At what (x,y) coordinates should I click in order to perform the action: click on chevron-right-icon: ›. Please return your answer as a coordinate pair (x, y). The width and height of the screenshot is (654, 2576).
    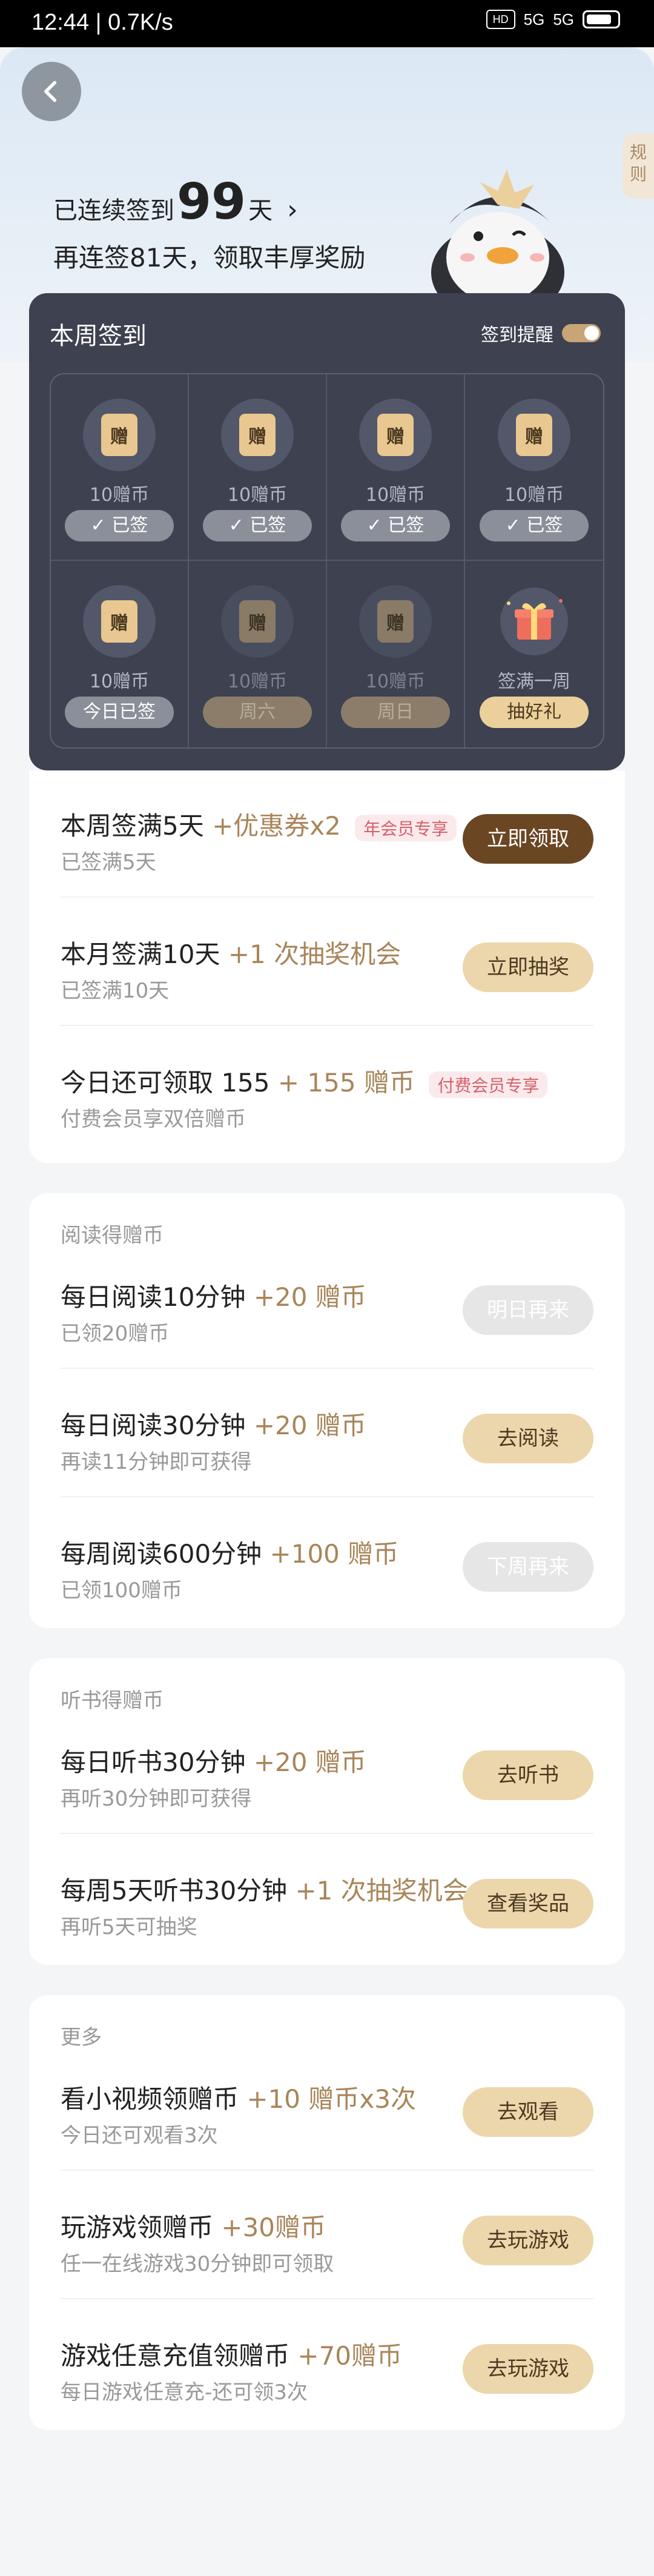
    Looking at the image, I should click on (292, 209).